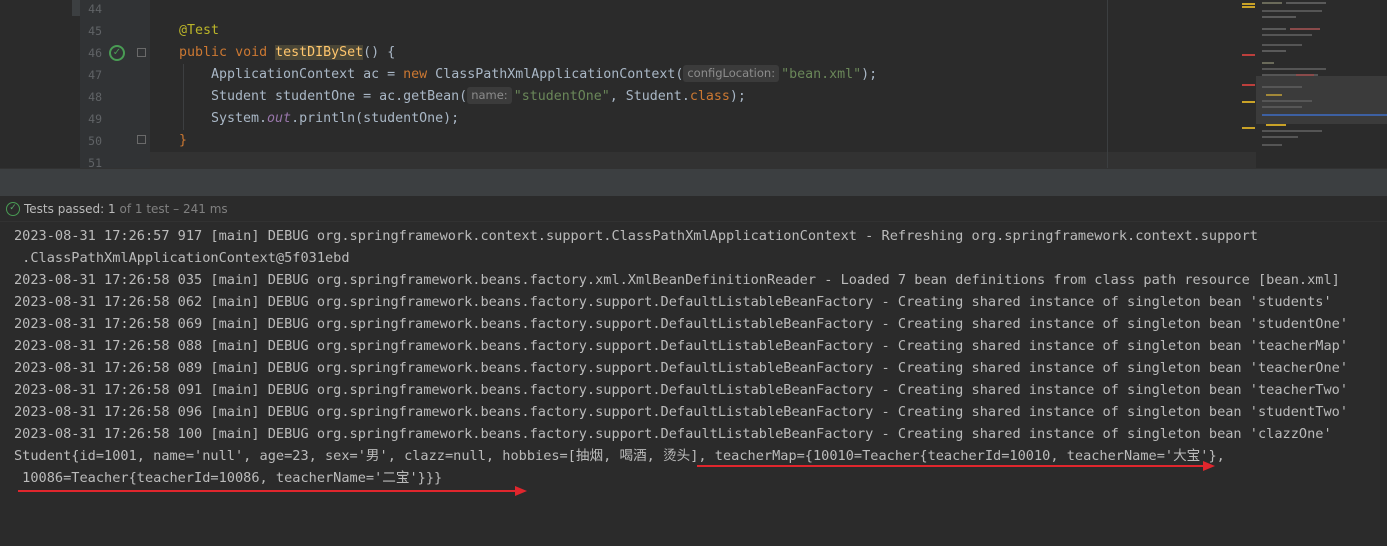  Describe the element at coordinates (1107, 84) in the screenshot. I see `right-margin-guide` at that location.